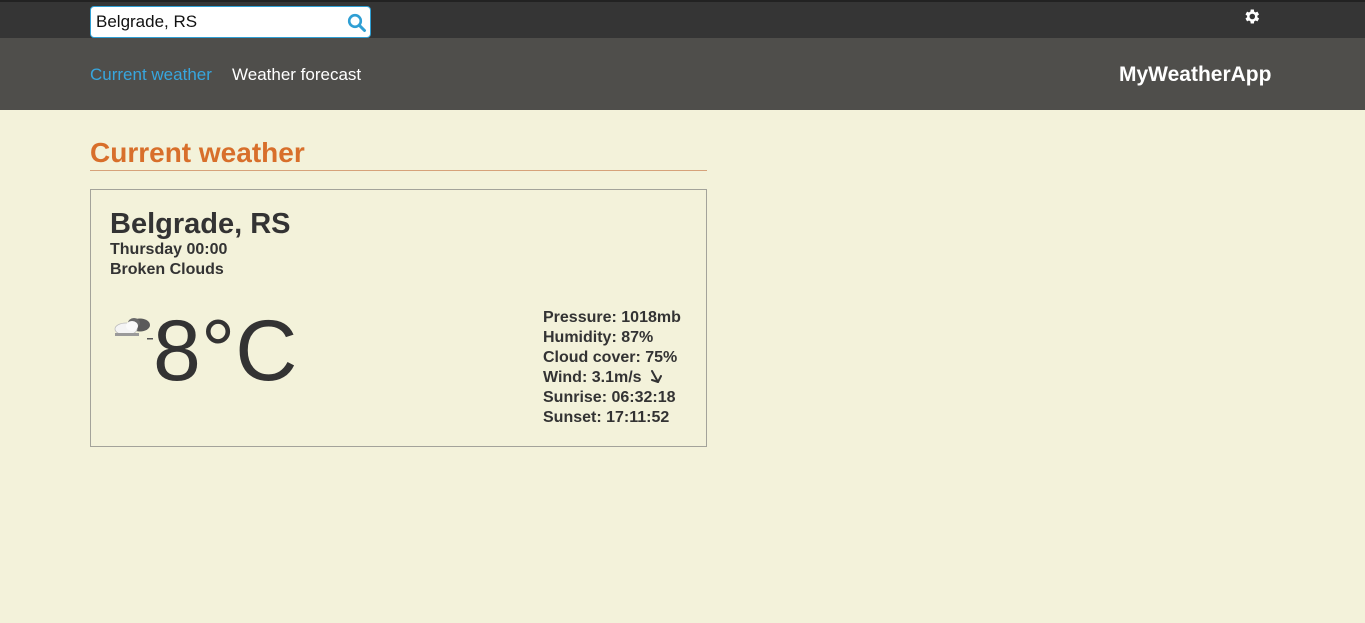 This screenshot has height=623, width=1365. Describe the element at coordinates (610, 357) in the screenshot. I see `cloud-cover-value: Cloud cover: 75%` at that location.